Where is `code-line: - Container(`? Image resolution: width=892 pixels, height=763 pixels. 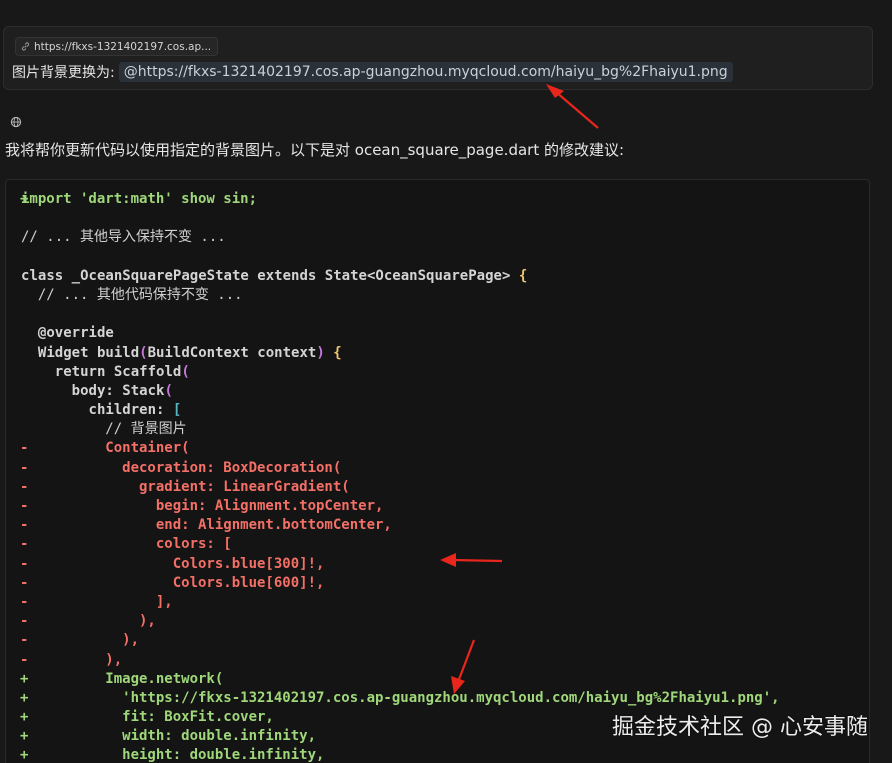 code-line: - Container( is located at coordinates (437, 448).